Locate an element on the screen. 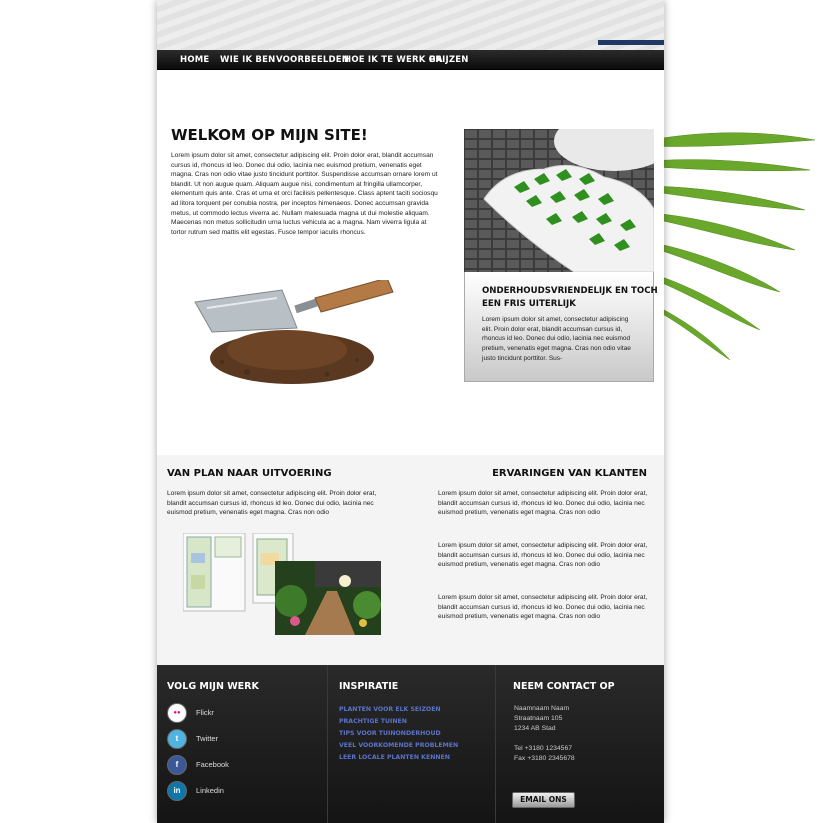 The height and width of the screenshot is (823, 840). feature-image is located at coordinates (559, 200).